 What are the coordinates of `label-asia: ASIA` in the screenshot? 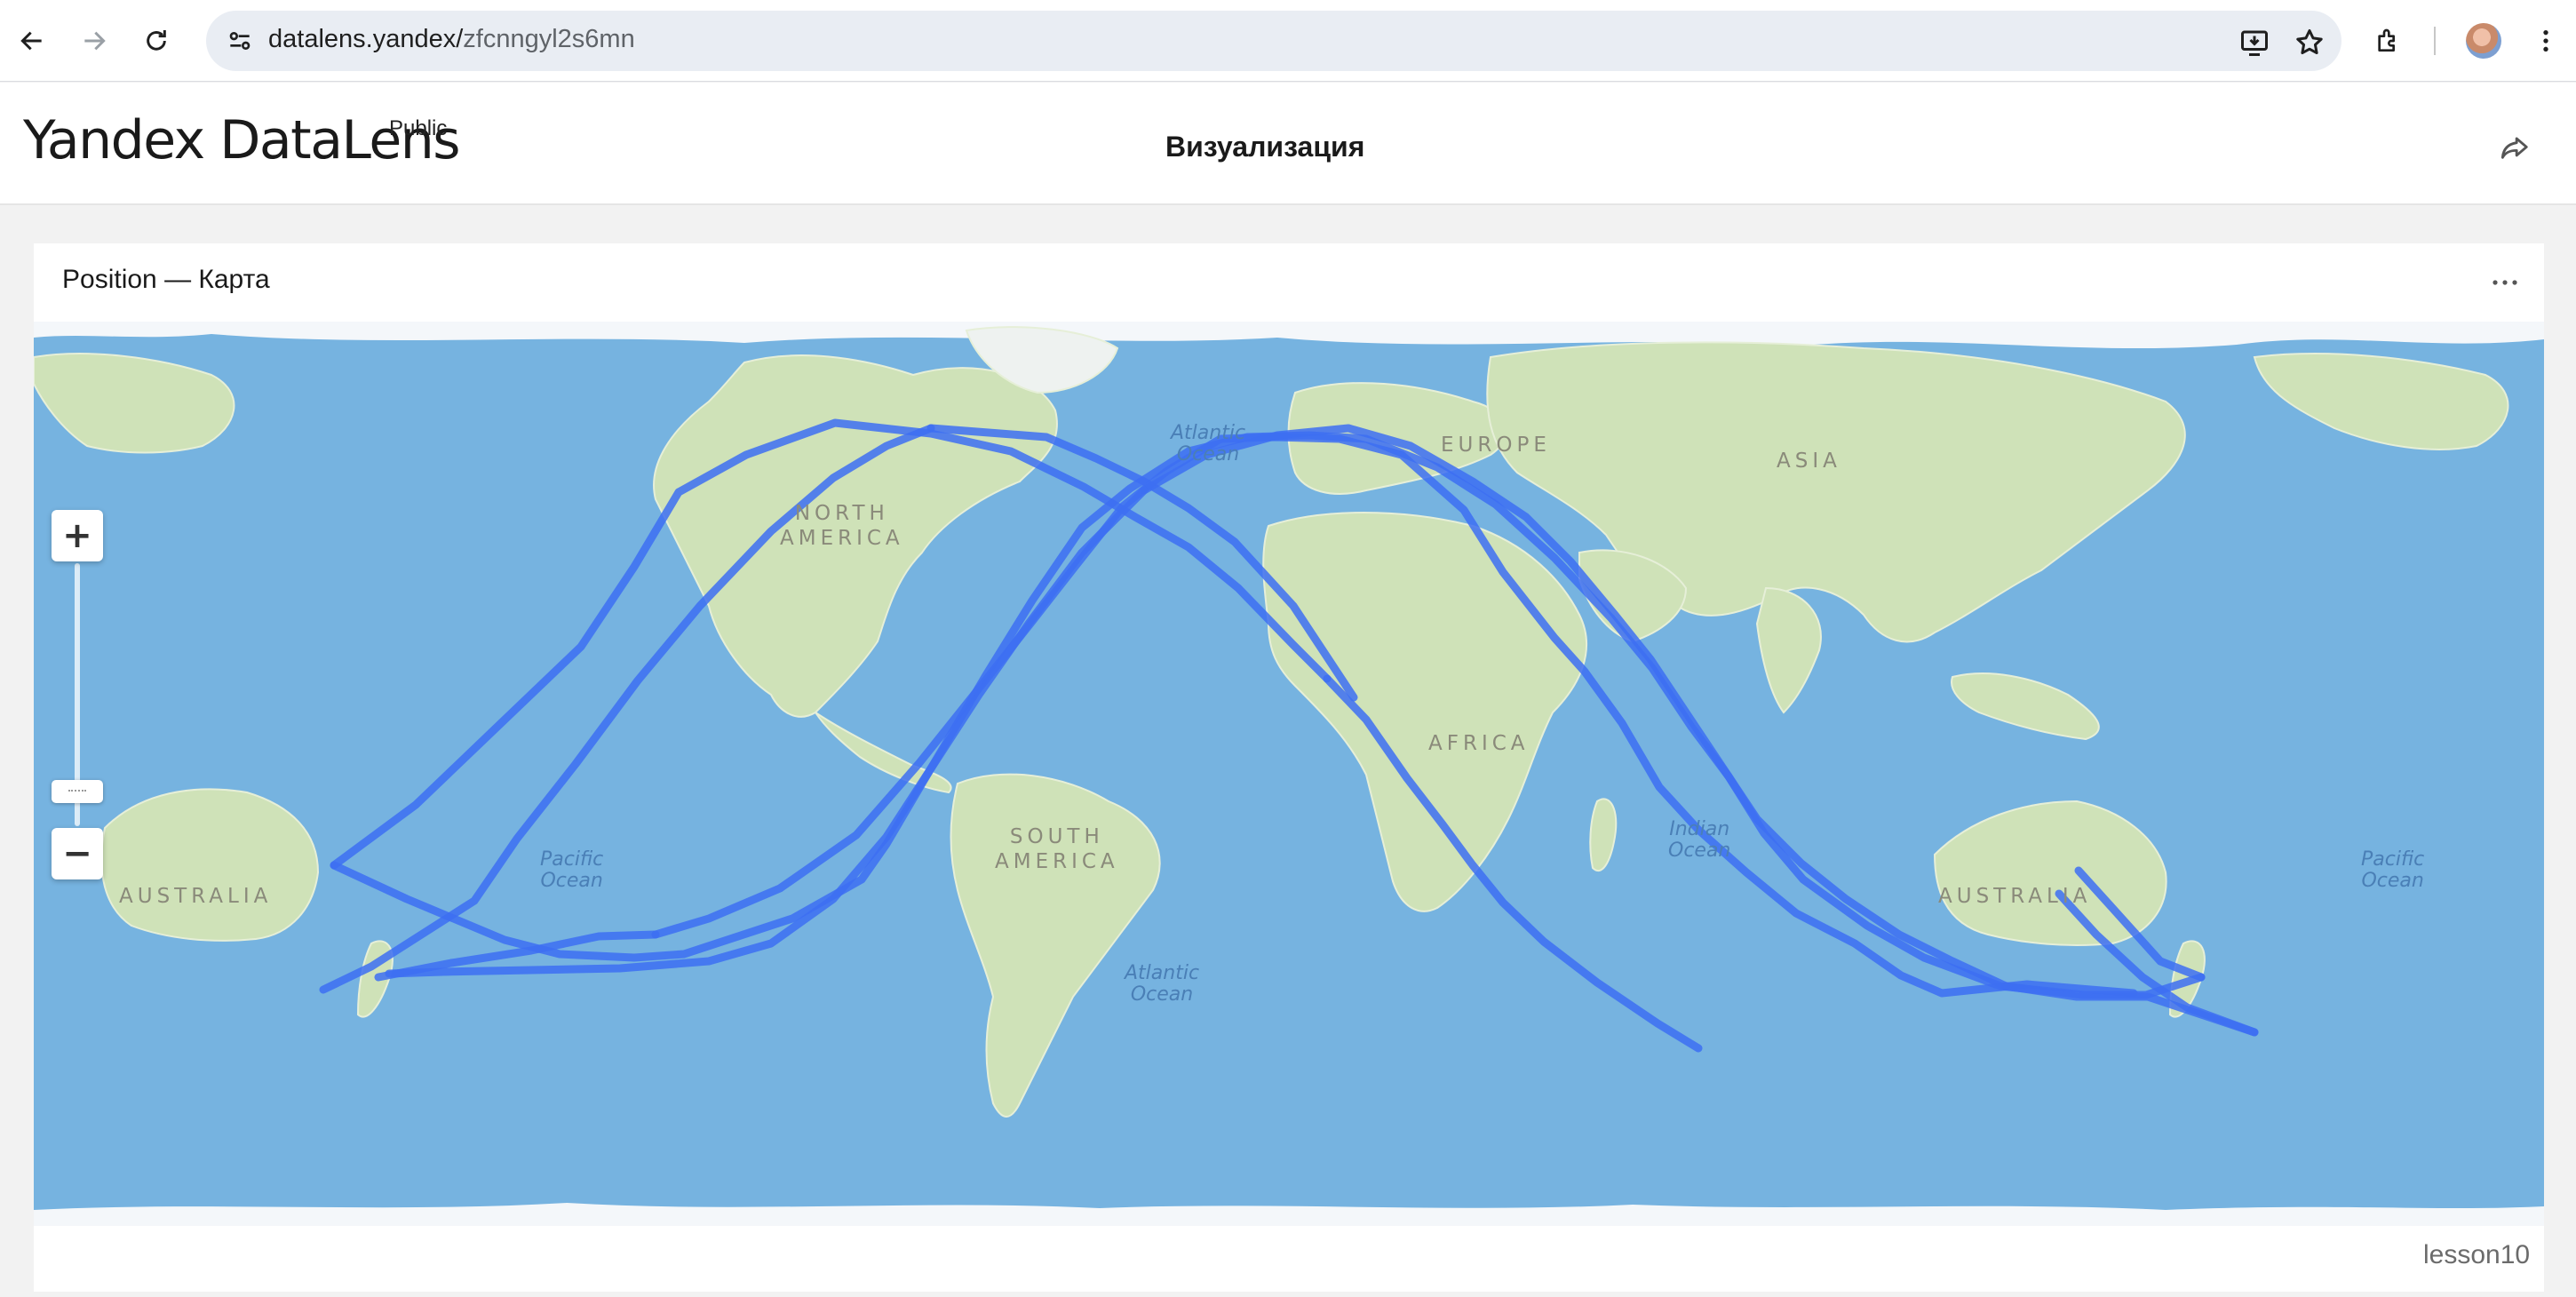 It's located at (1809, 461).